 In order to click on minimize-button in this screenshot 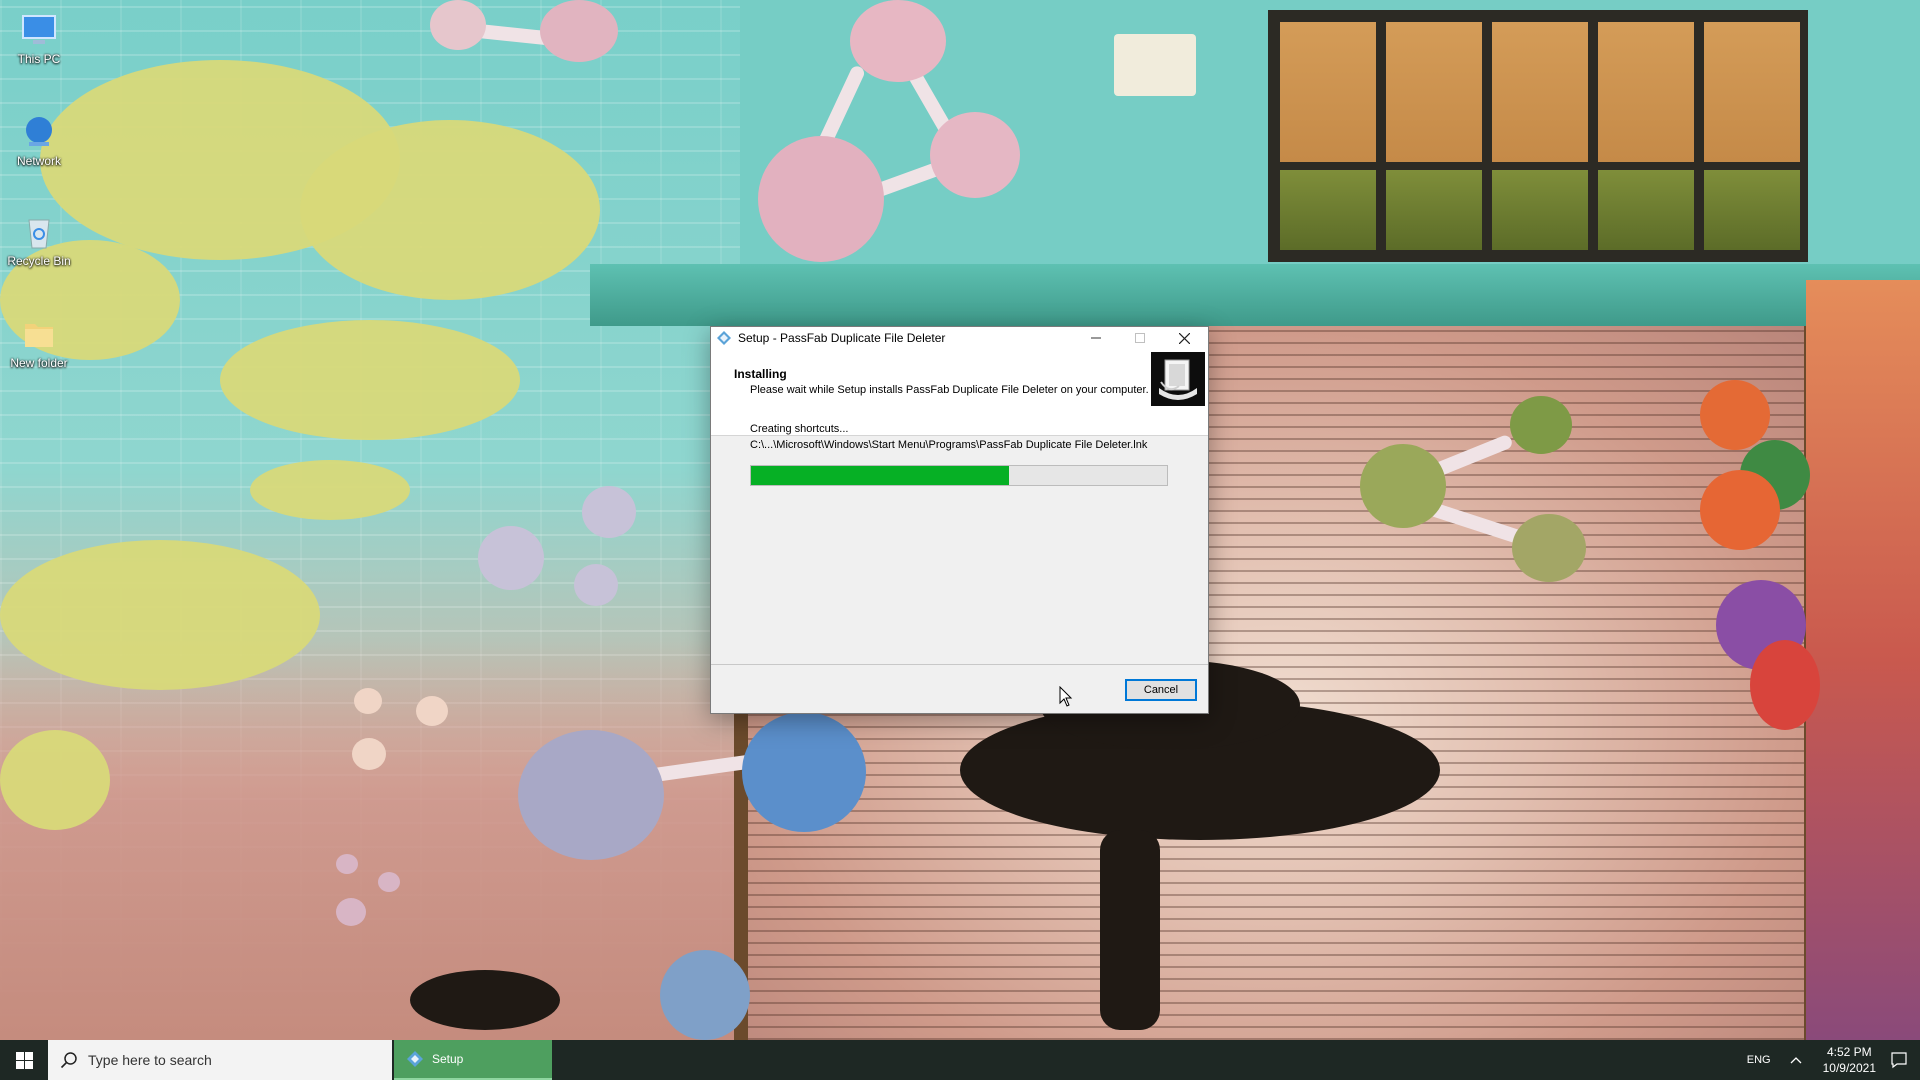, I will do `click(1096, 338)`.